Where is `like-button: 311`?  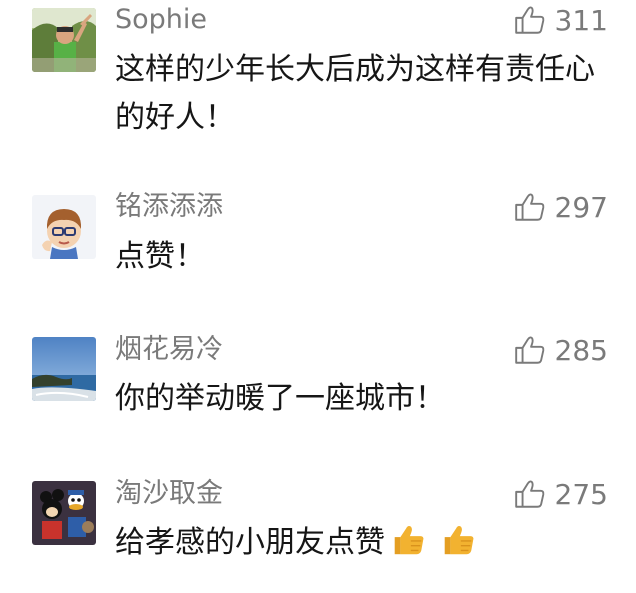
like-button: 311 is located at coordinates (560, 20).